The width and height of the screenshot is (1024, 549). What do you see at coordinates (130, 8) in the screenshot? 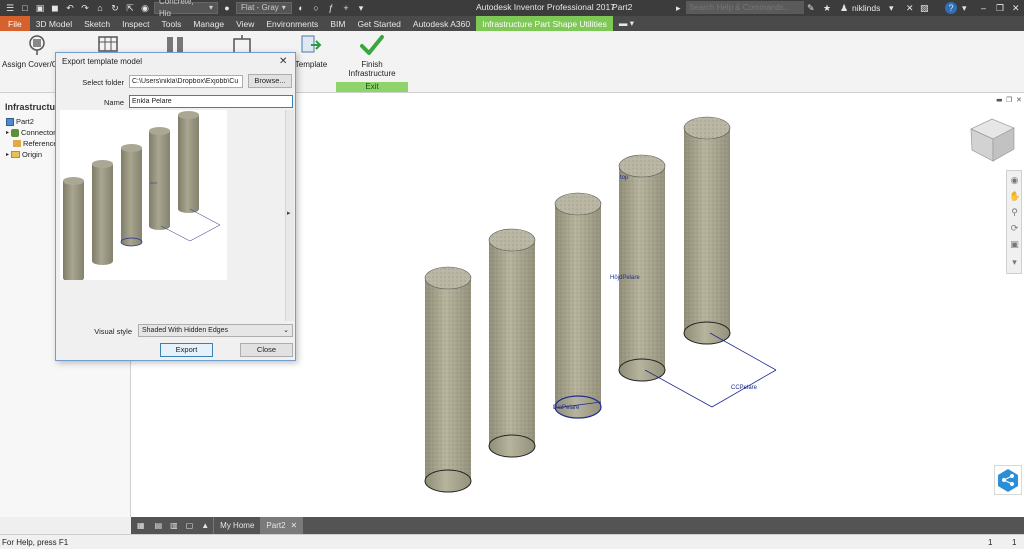
I see `select-icon: ⇱` at bounding box center [130, 8].